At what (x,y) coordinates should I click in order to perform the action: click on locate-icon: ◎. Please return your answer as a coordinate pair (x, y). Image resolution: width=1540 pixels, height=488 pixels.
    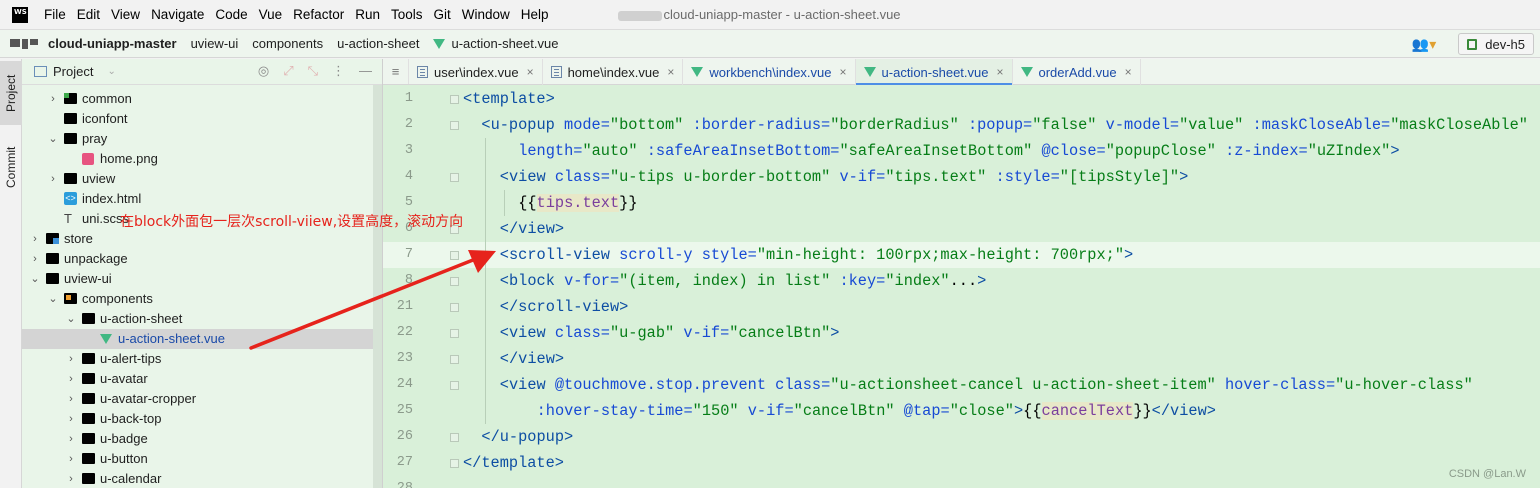
    Looking at the image, I should click on (263, 71).